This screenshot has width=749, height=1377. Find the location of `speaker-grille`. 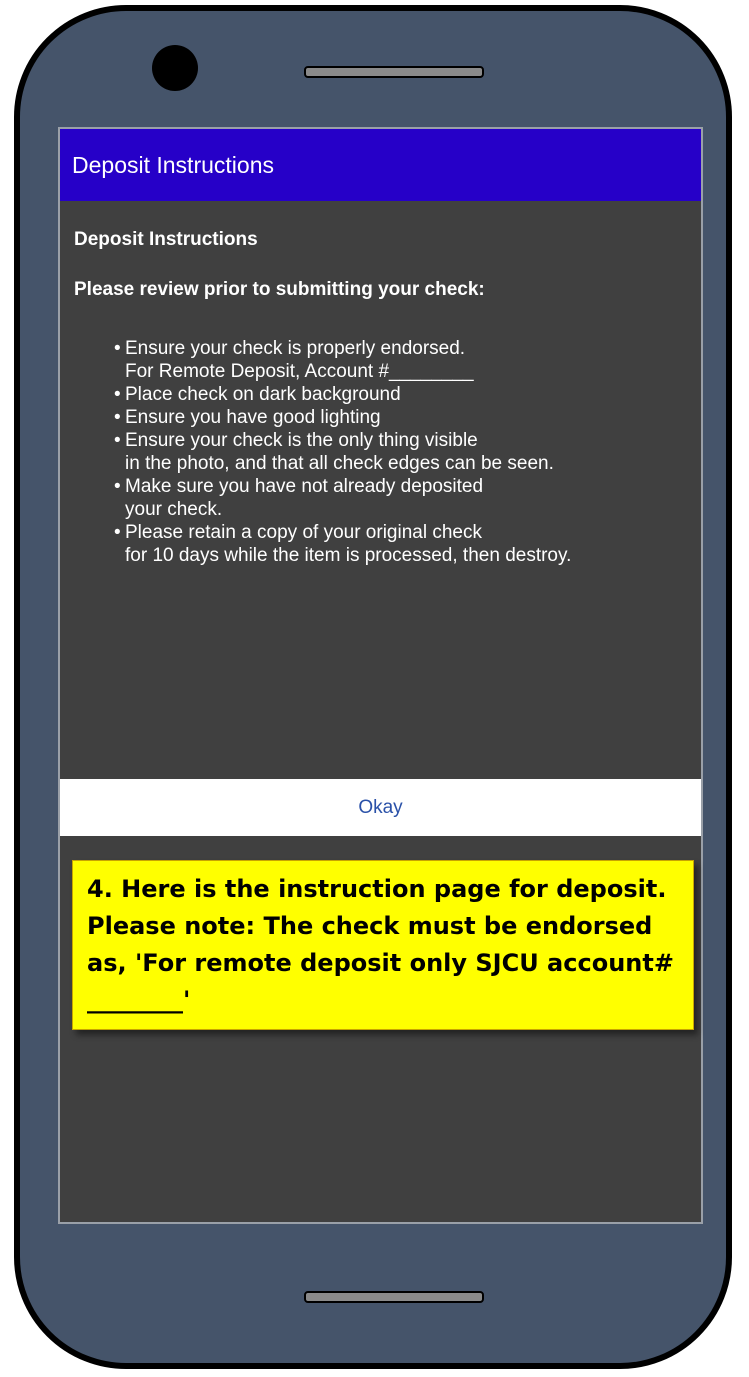

speaker-grille is located at coordinates (394, 72).